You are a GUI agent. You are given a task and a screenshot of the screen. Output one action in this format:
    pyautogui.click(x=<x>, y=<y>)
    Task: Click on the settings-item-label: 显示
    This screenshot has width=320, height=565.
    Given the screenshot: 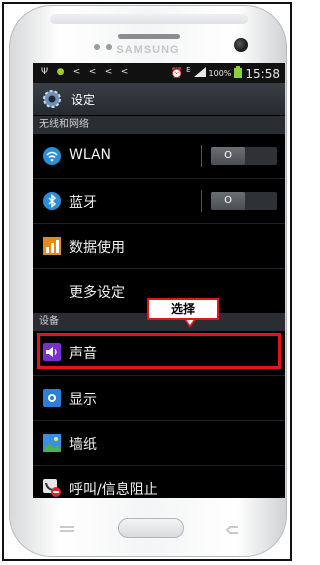 What is the action you would take?
    pyautogui.click(x=83, y=400)
    